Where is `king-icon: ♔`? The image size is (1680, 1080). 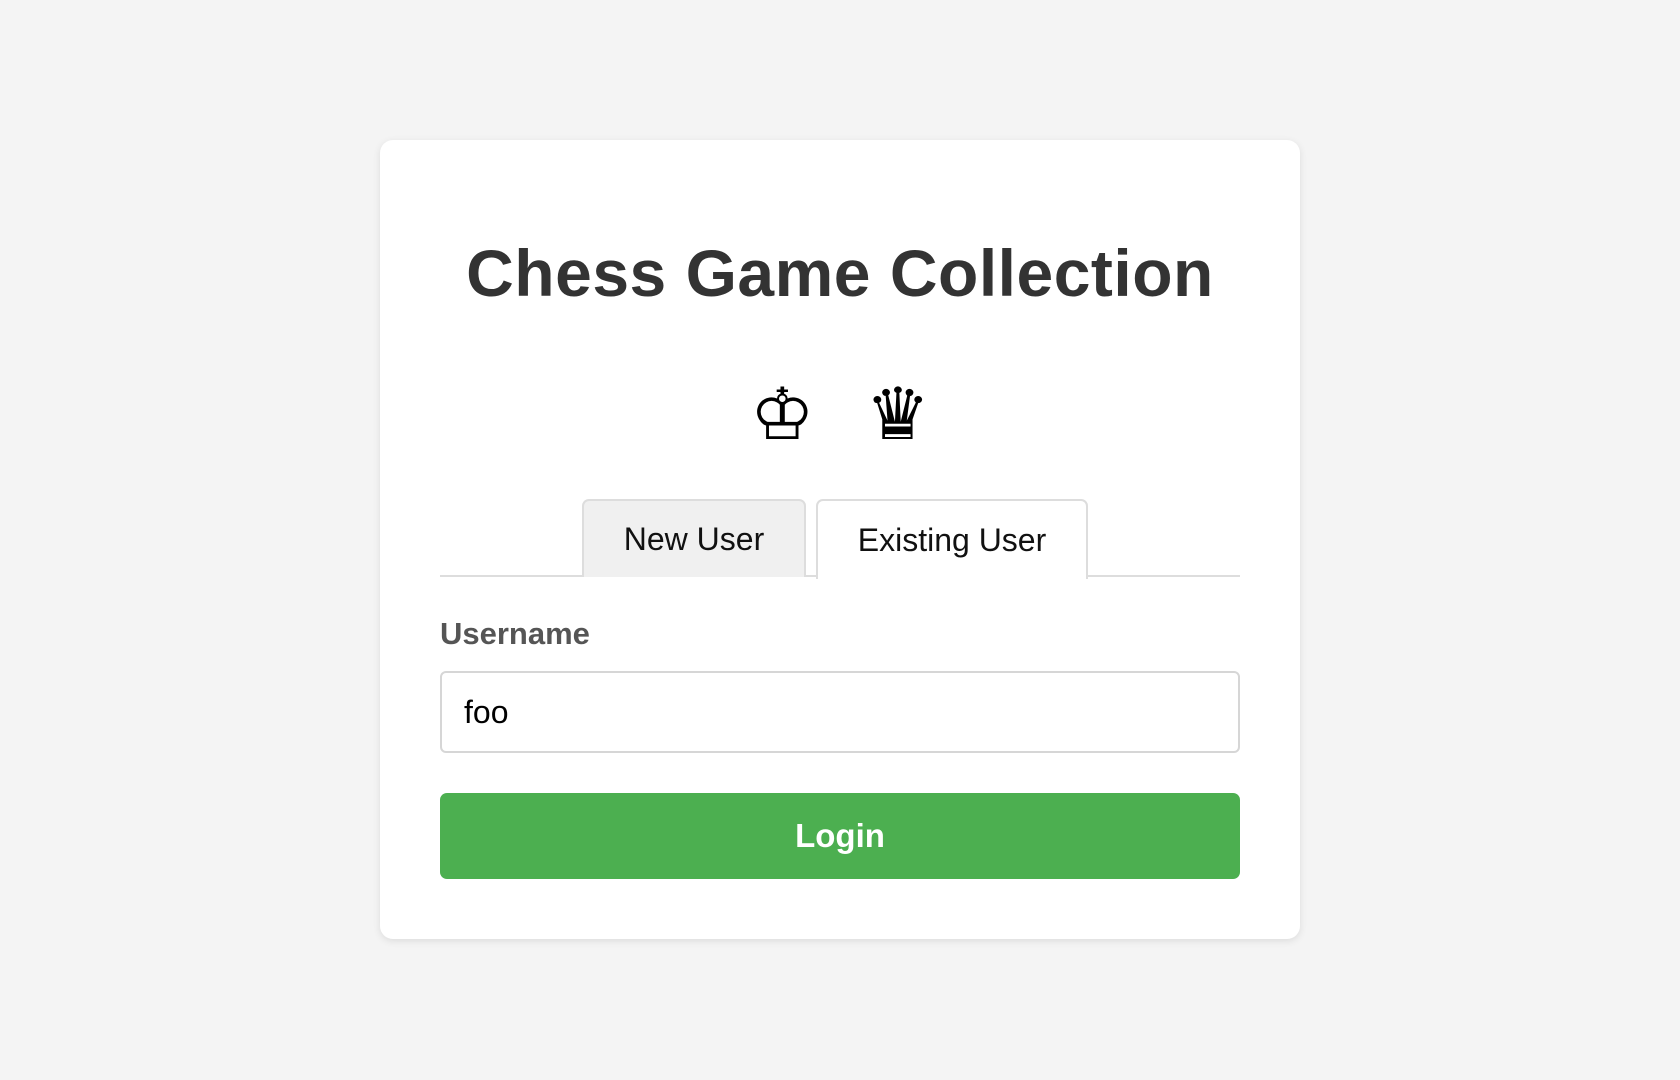 king-icon: ♔ is located at coordinates (782, 414).